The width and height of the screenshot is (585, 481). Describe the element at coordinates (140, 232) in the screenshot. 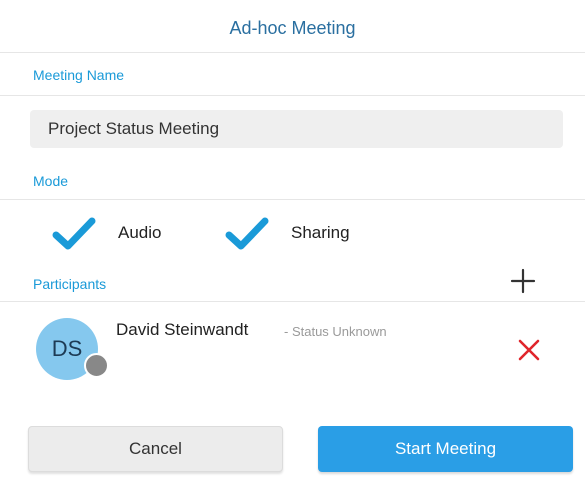

I see `audio-label: Audio` at that location.